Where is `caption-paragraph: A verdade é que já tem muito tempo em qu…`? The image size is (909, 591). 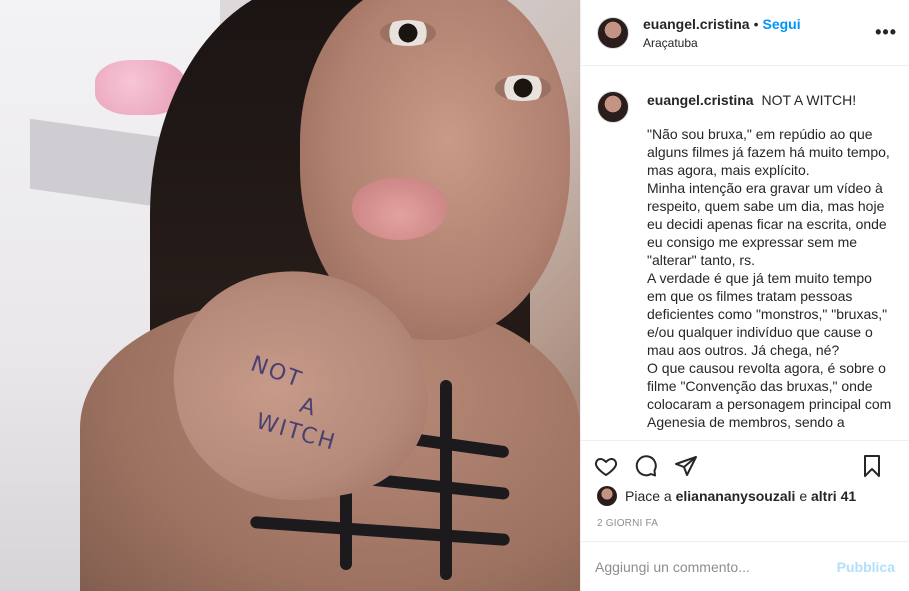
caption-paragraph: A verdade é que já tem muito tempo em qu… is located at coordinates (767, 314).